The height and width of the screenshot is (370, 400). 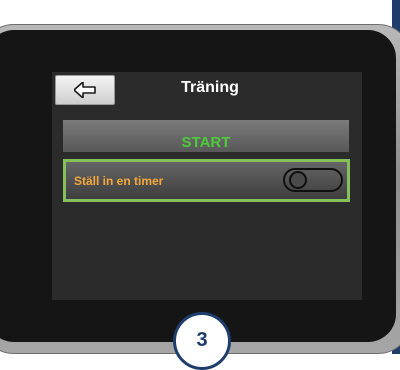 What do you see at coordinates (202, 341) in the screenshot?
I see `step-number-badge: 3` at bounding box center [202, 341].